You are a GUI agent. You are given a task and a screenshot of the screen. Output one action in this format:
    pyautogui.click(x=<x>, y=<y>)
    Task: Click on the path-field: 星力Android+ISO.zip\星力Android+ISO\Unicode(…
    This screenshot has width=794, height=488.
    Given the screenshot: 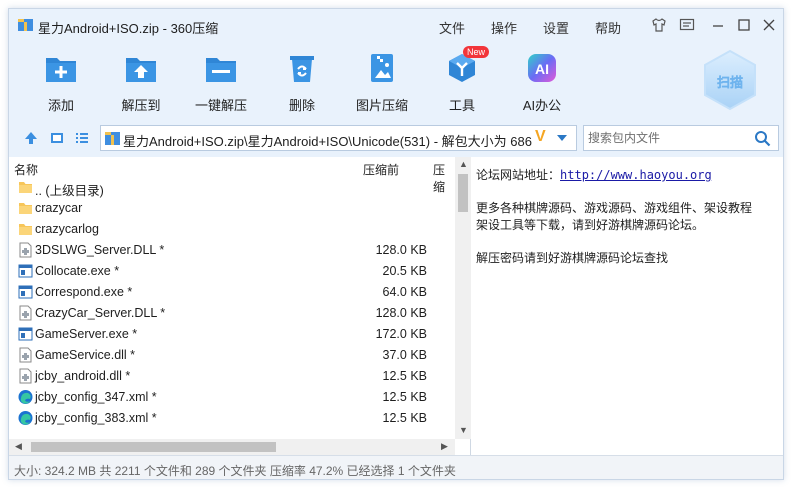 What is the action you would take?
    pyautogui.click(x=338, y=138)
    